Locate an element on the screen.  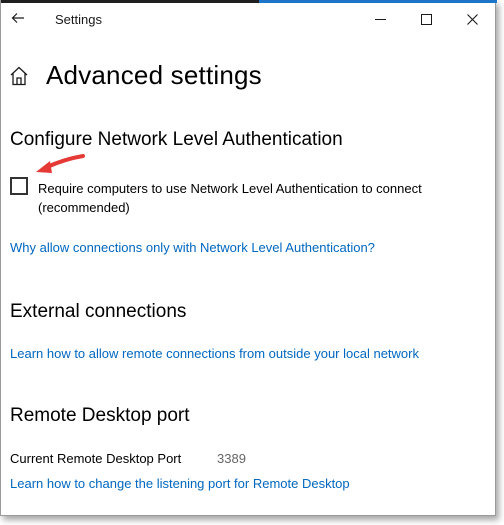
nla-heading: Configure Network Level Authentication is located at coordinates (176, 139).